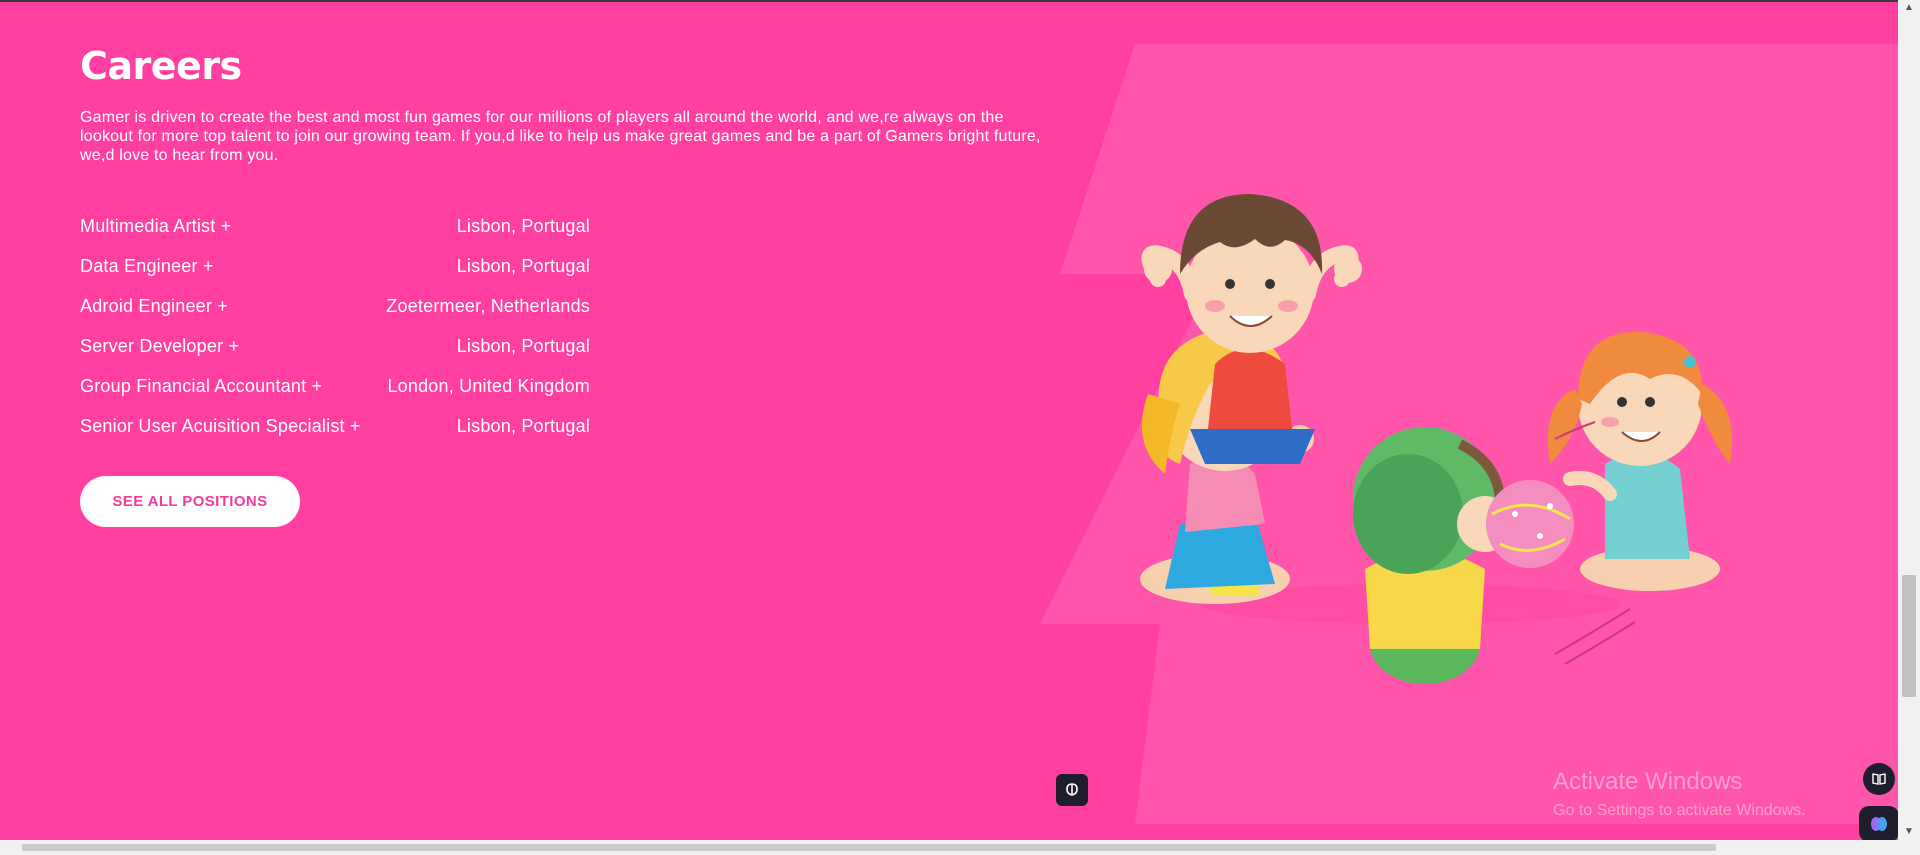 Image resolution: width=1920 pixels, height=855 pixels. Describe the element at coordinates (335, 346) in the screenshot. I see `job-row: Server Developer + Lisbon, Portugal` at that location.